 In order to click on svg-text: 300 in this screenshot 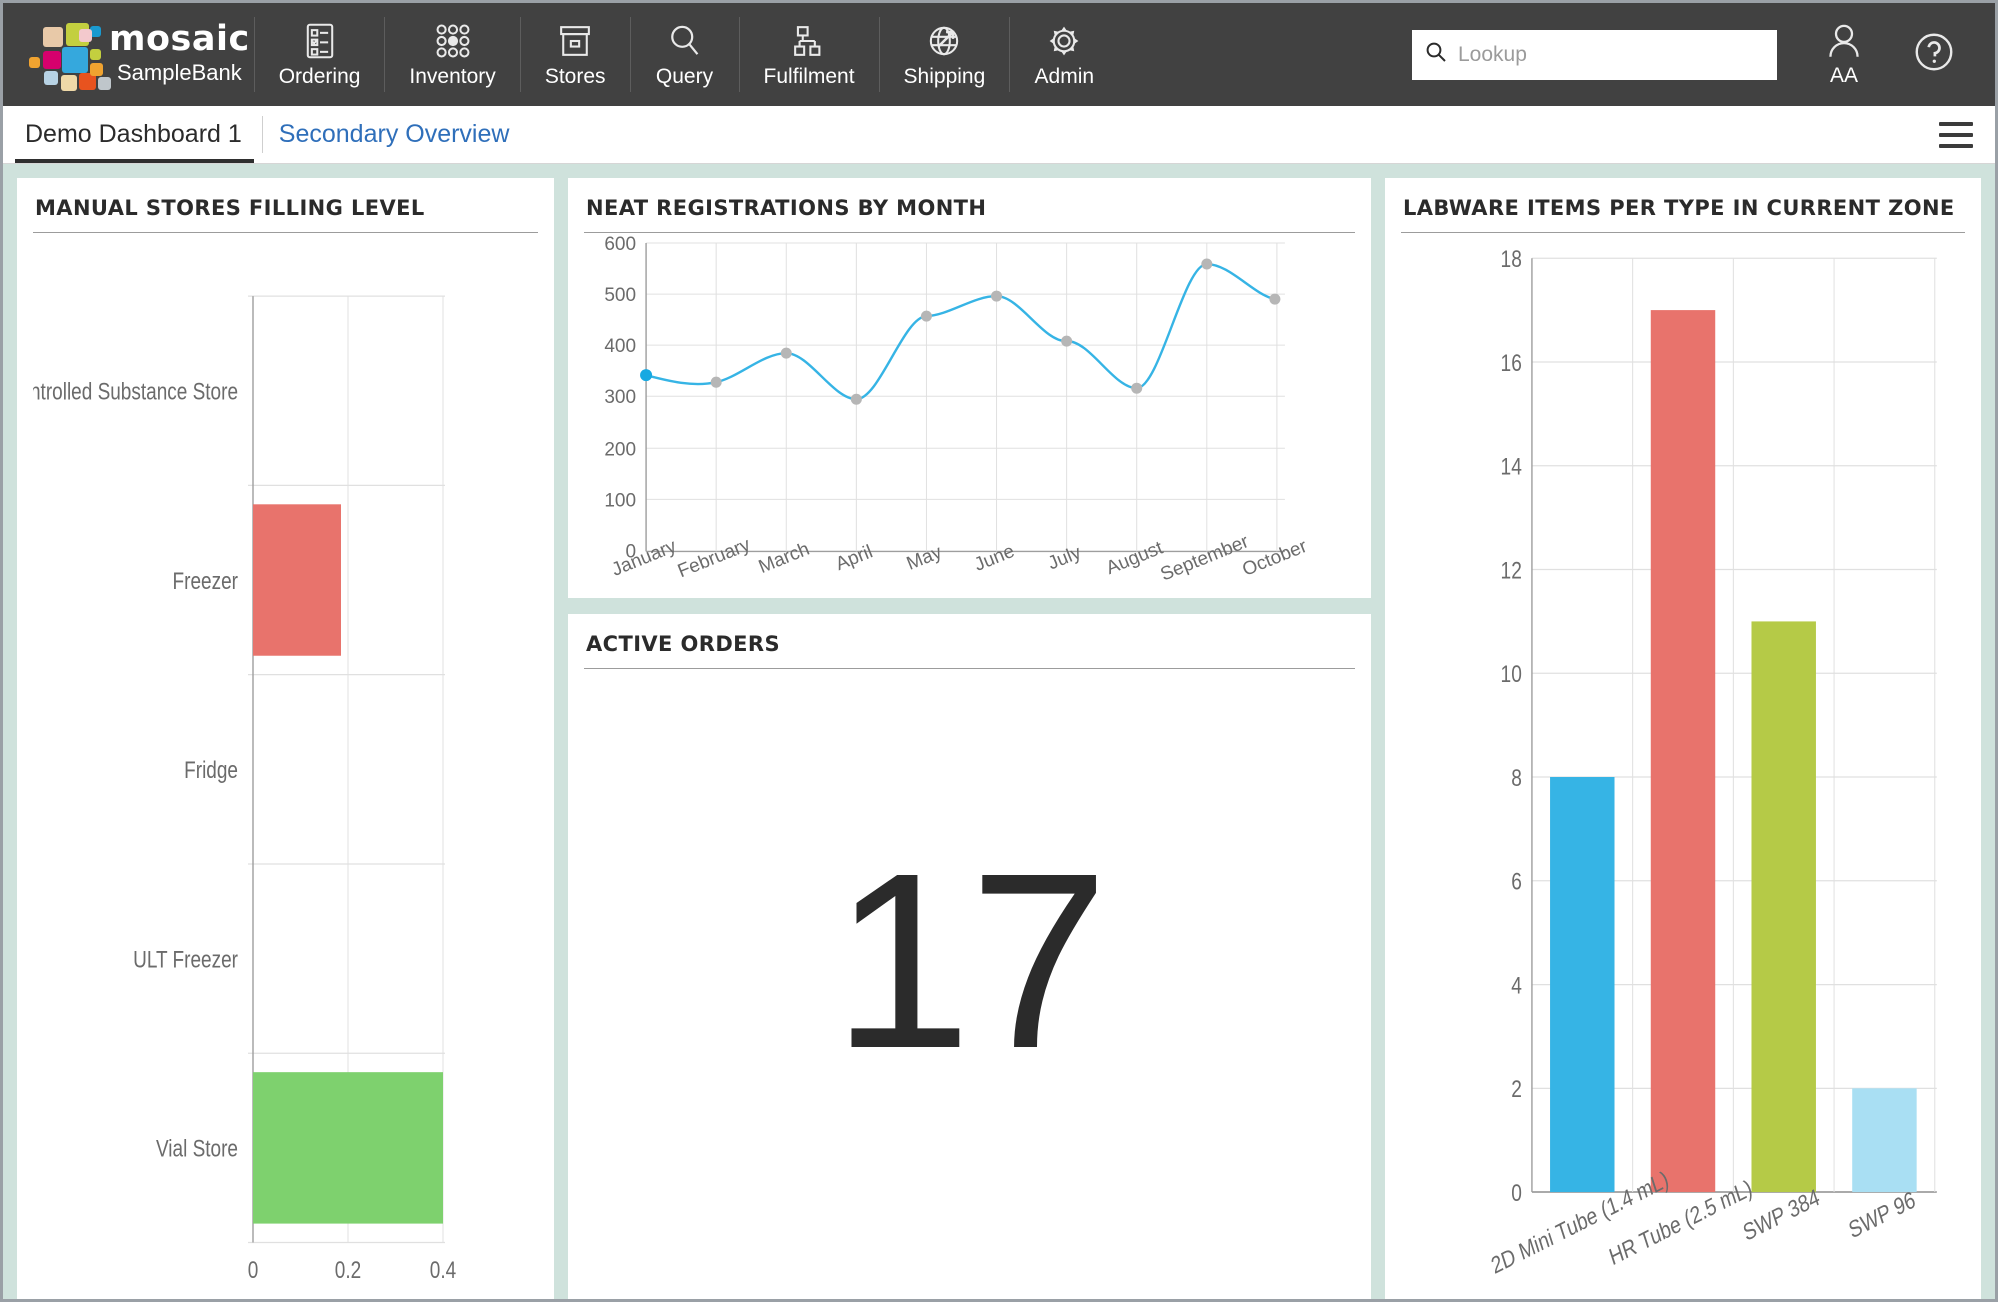, I will do `click(620, 397)`.